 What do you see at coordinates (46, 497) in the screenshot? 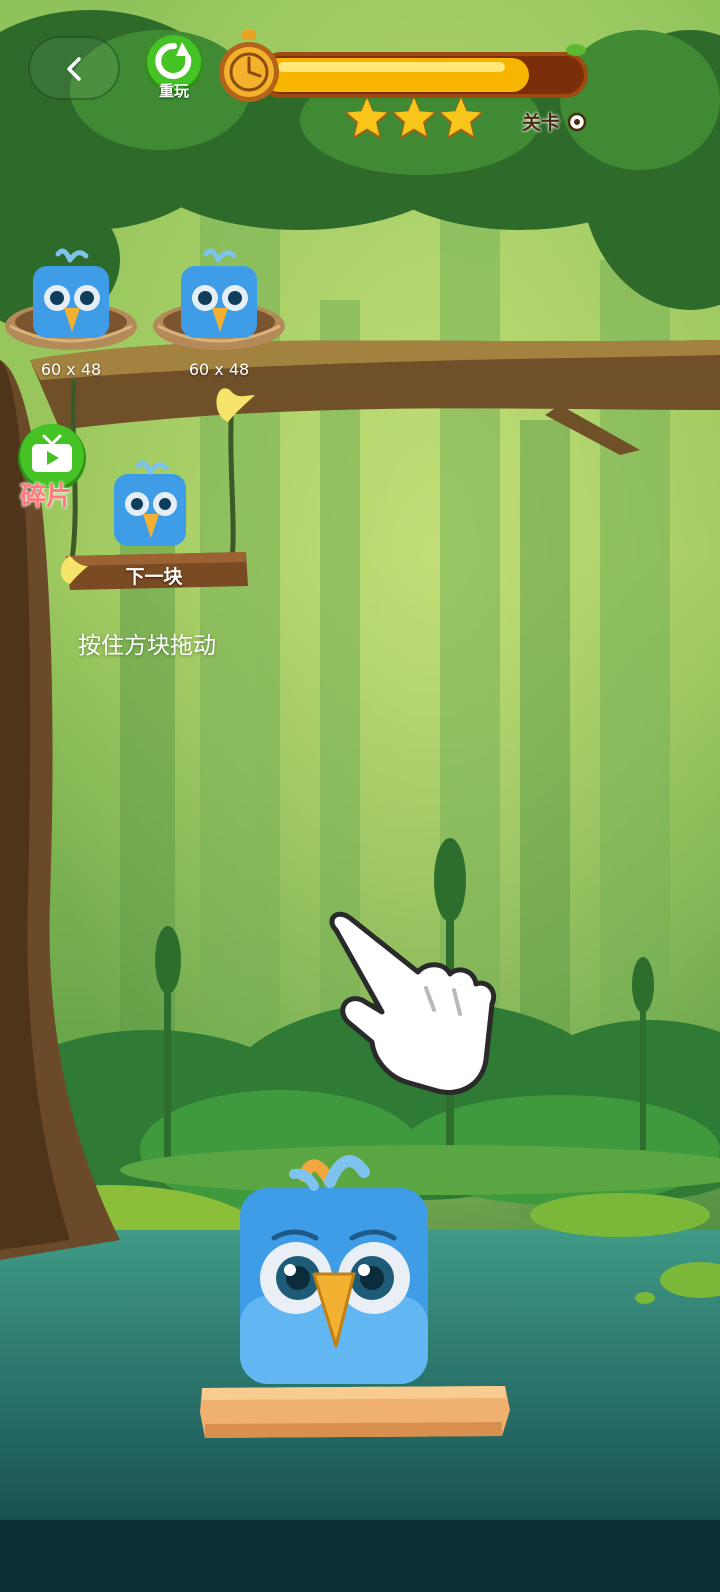
I see `fragments-label: 碎片` at bounding box center [46, 497].